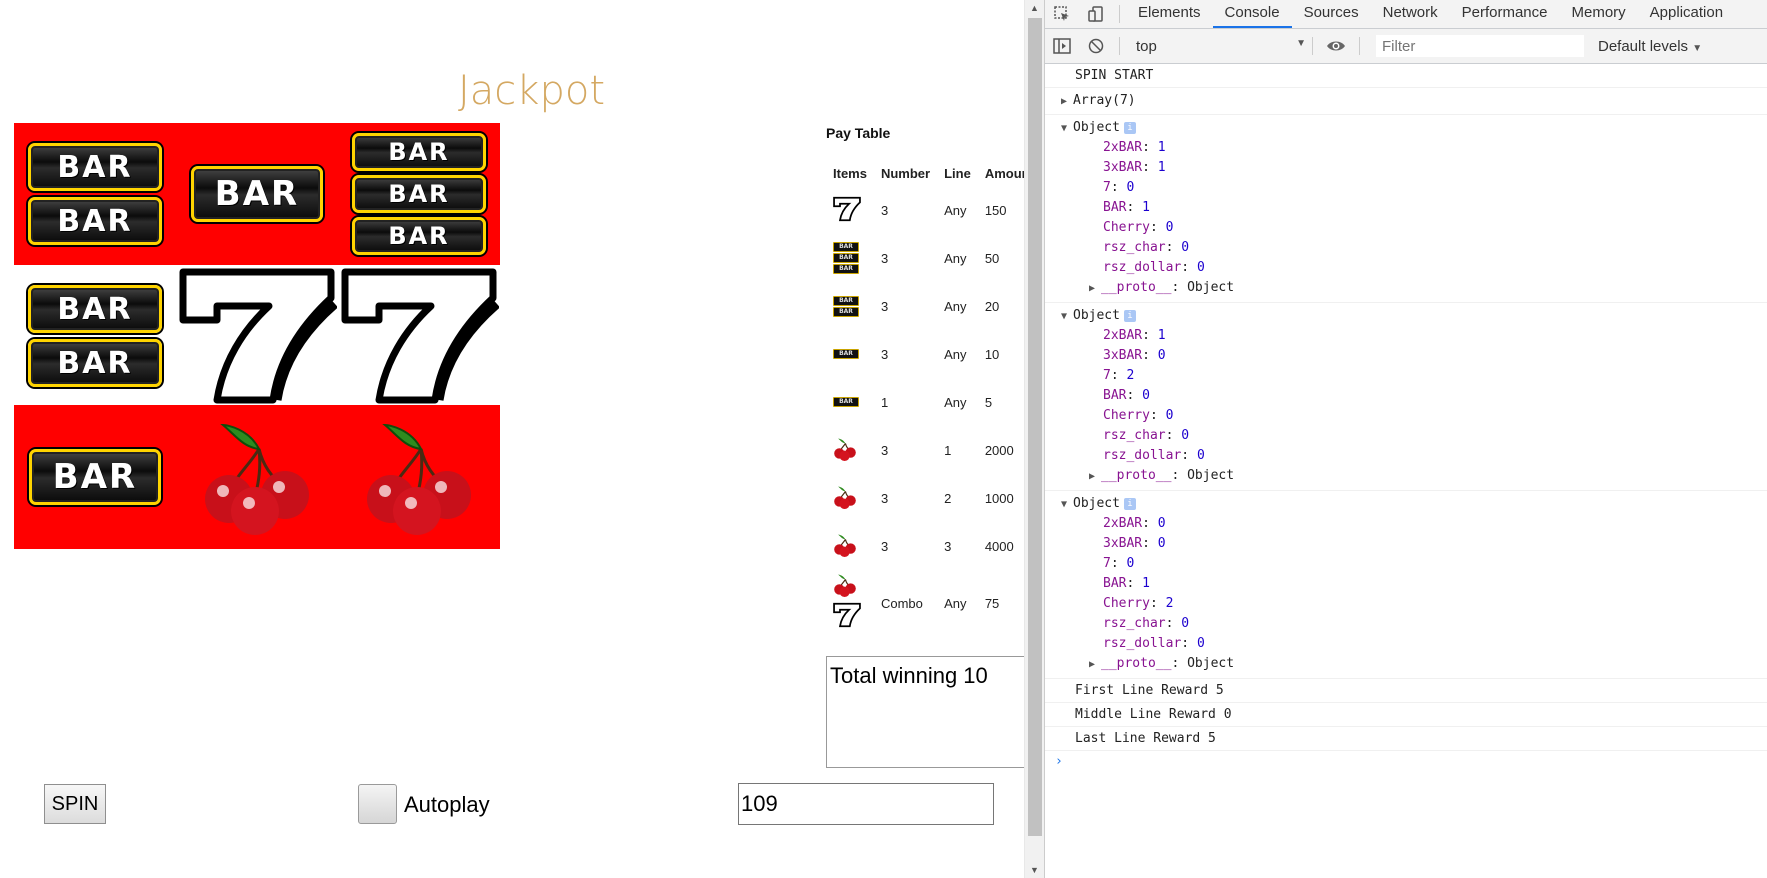 This screenshot has height=878, width=1767. What do you see at coordinates (866, 804) in the screenshot?
I see `credit-input` at bounding box center [866, 804].